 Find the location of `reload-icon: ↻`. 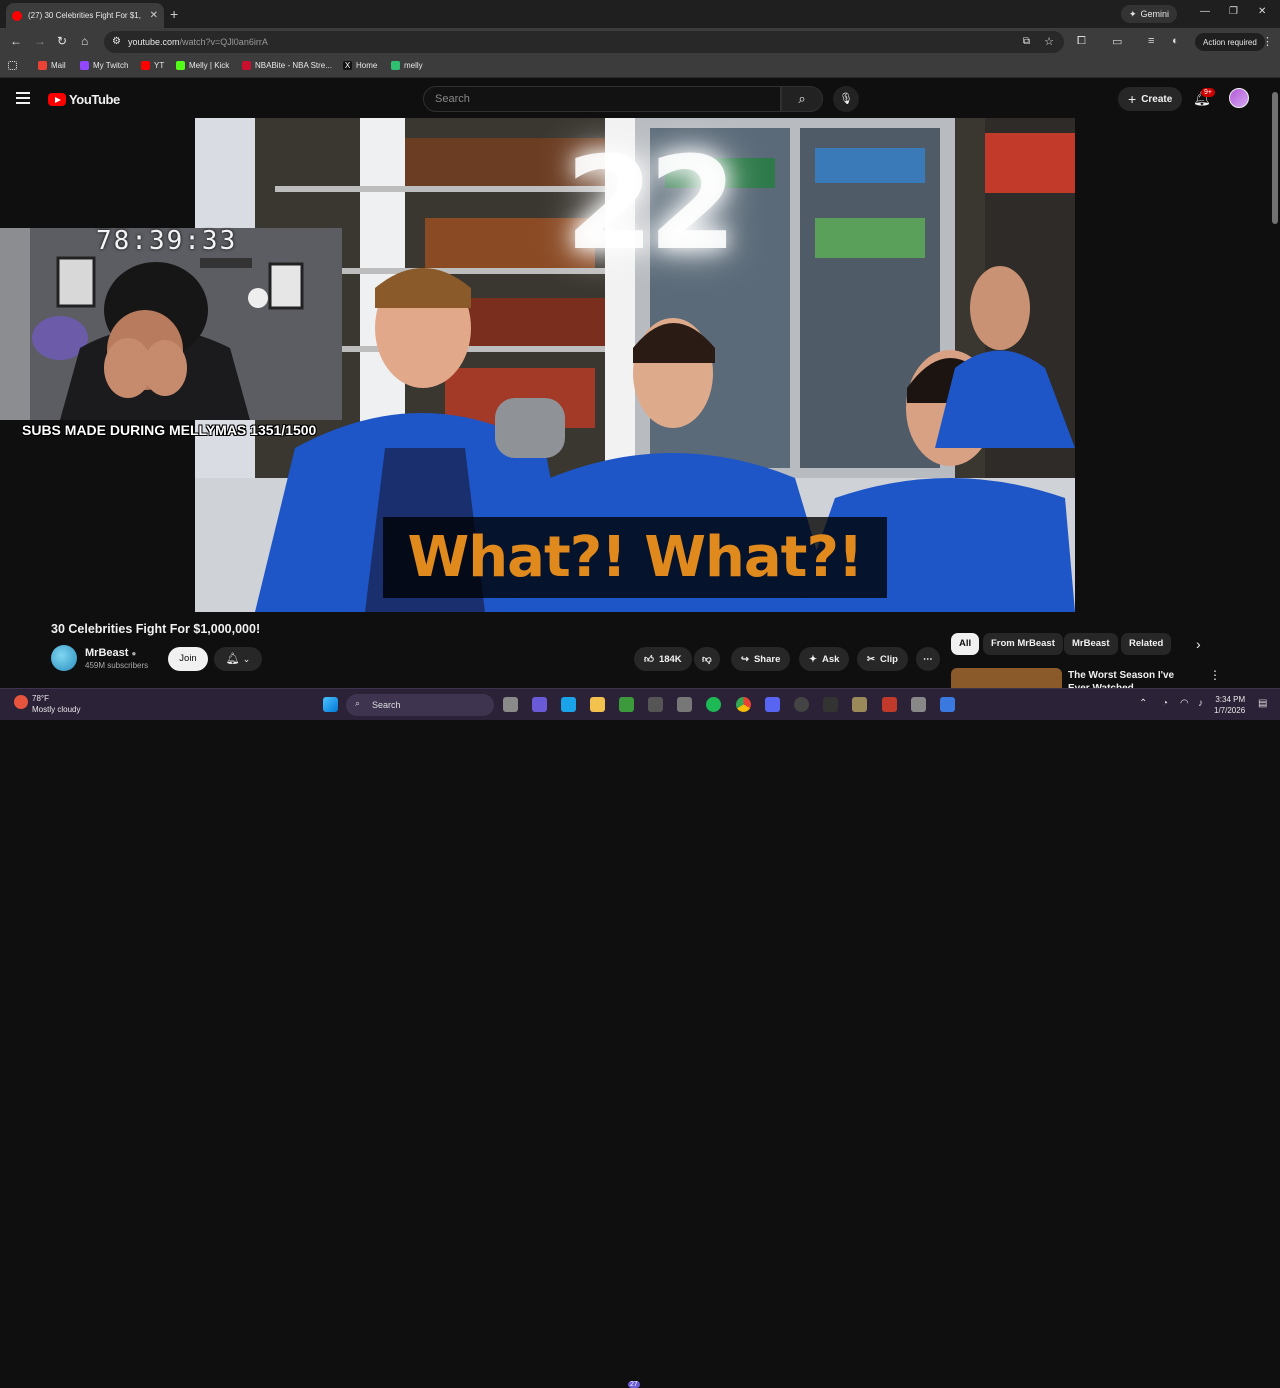

reload-icon: ↻ is located at coordinates (62, 41).